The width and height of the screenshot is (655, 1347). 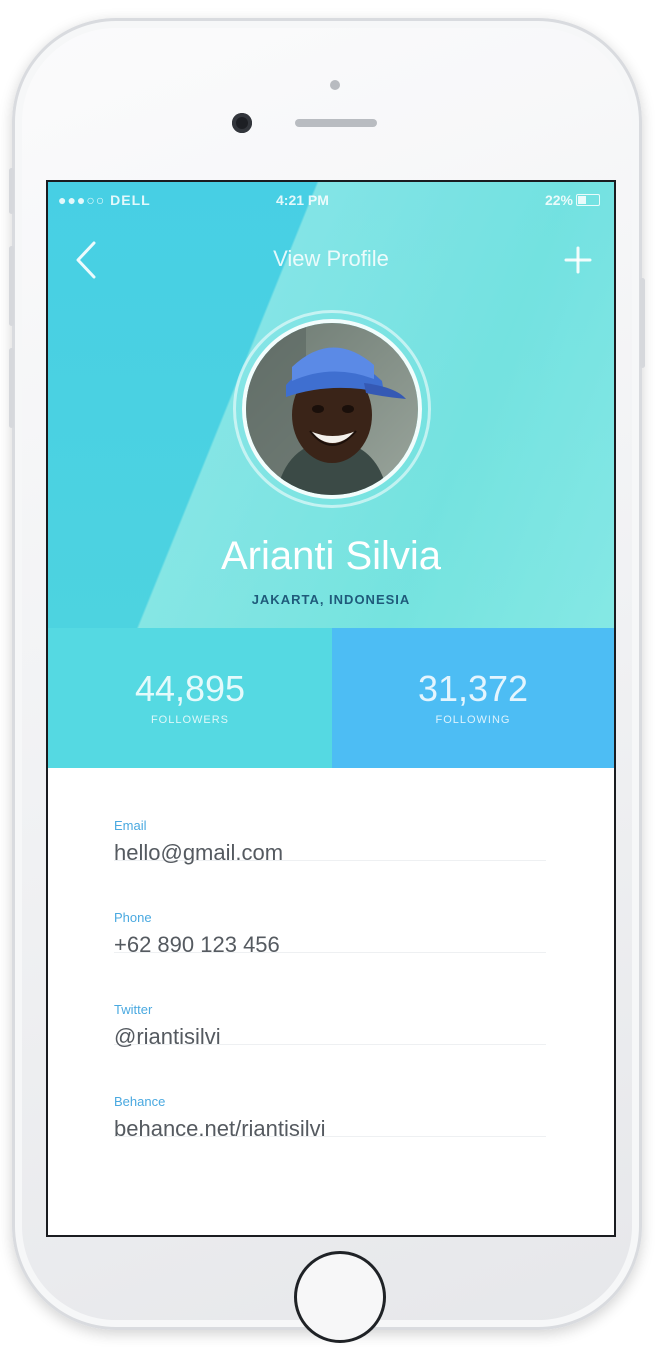 I want to click on sensor-dot, so click(x=335, y=85).